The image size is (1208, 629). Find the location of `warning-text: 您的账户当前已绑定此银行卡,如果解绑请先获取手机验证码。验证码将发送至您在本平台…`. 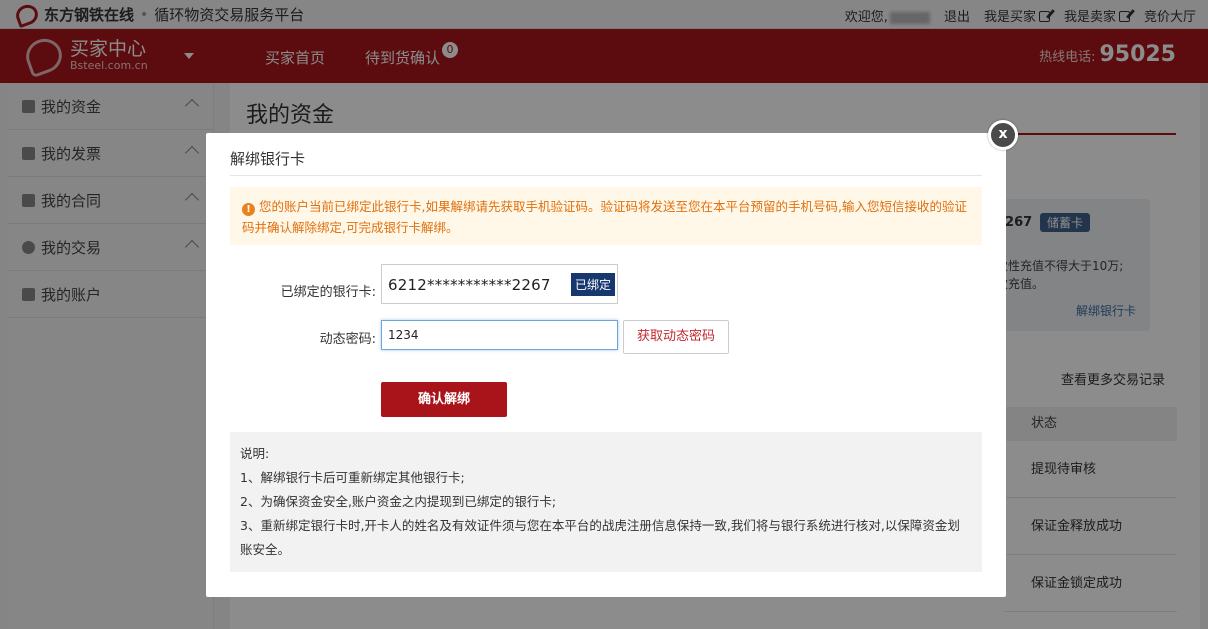

warning-text: 您的账户当前已绑定此银行卡,如果解绑请先获取手机验证码。验证码将发送至您在本平台… is located at coordinates (604, 217).